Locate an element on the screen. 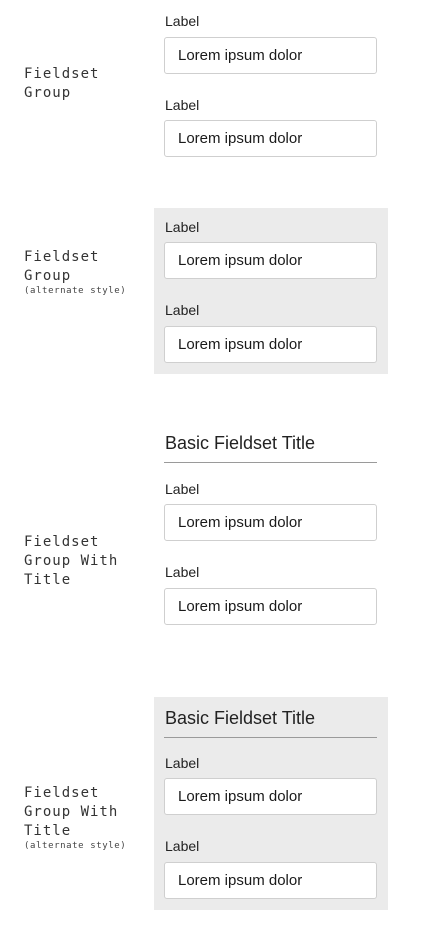  section-3-name-text: Fieldset Group With Title is located at coordinates (71, 561).